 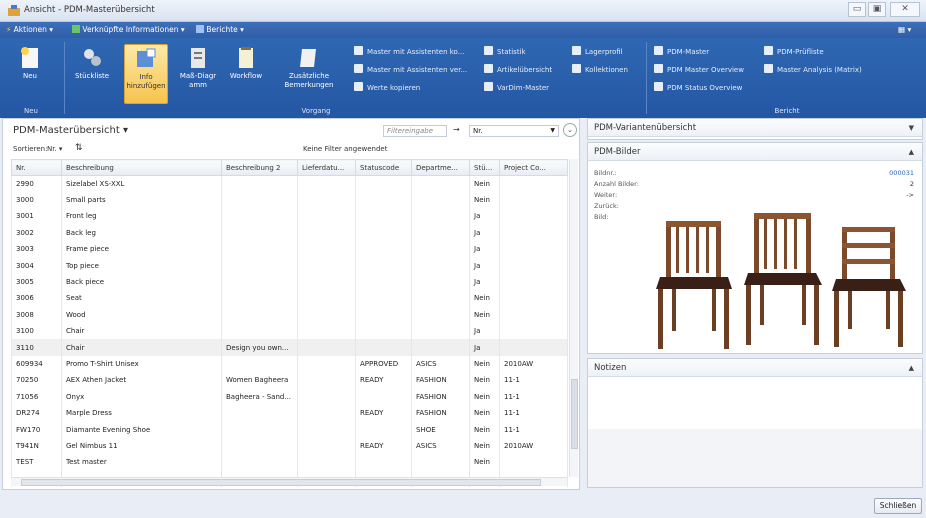 What do you see at coordinates (289, 298) in the screenshot?
I see `table-row: 3006 Seat Nein` at bounding box center [289, 298].